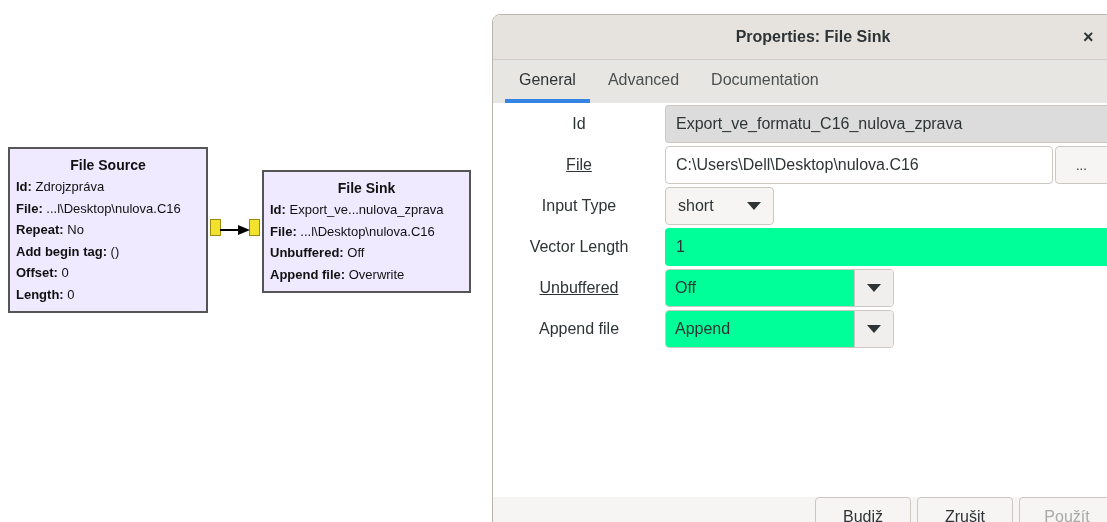 Image resolution: width=1107 pixels, height=522 pixels. Describe the element at coordinates (760, 329) in the screenshot. I see `combo-value: Append` at that location.